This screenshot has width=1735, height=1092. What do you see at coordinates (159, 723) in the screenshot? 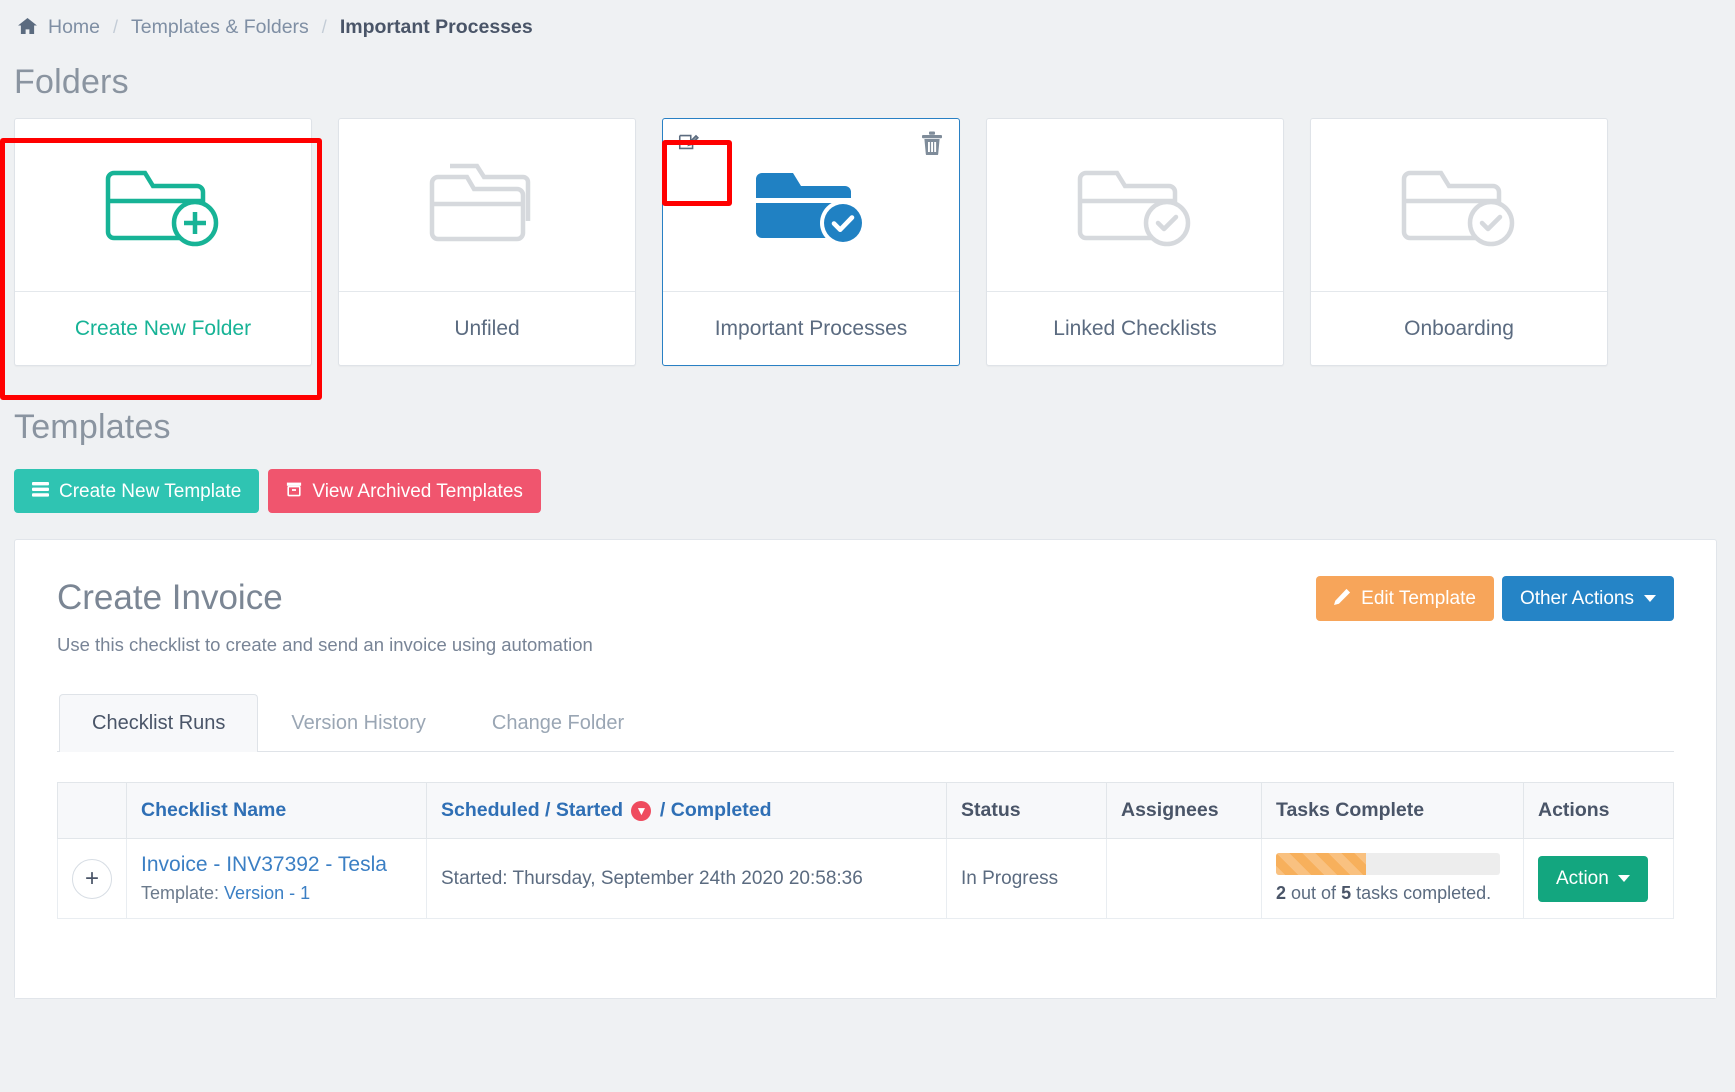
I see `tab-checklist-runs: Checklist Runs` at bounding box center [159, 723].